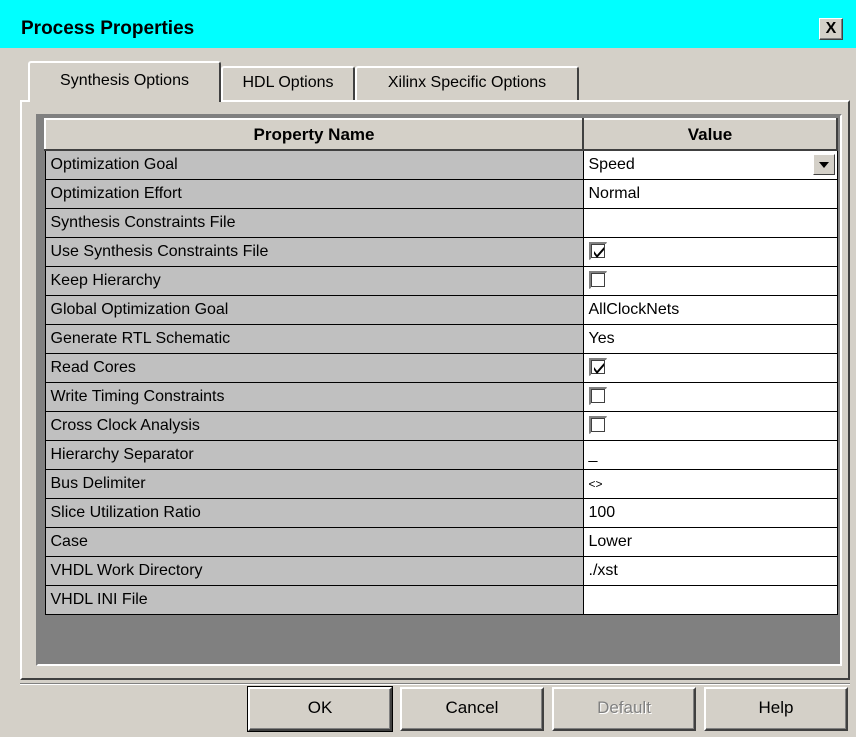 This screenshot has width=856, height=737. What do you see at coordinates (597, 425) in the screenshot?
I see `cross-clock-analysis-checkbox` at bounding box center [597, 425].